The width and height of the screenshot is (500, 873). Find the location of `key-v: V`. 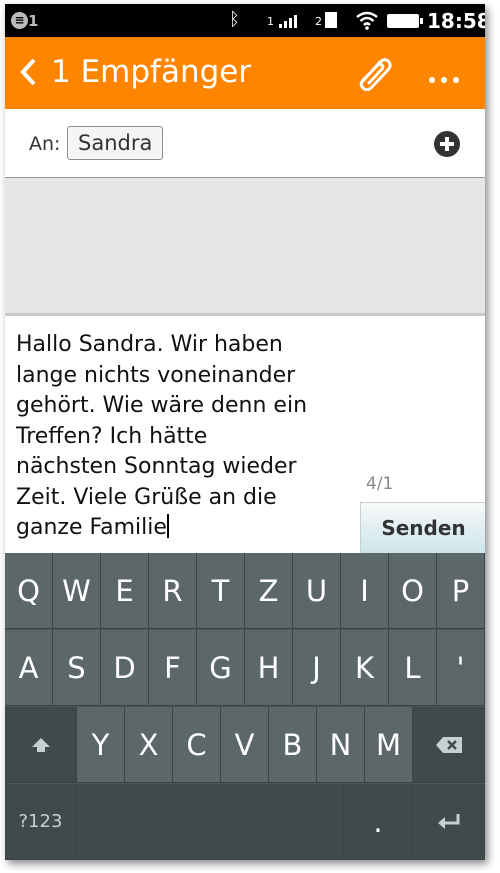

key-v: V is located at coordinates (245, 745).